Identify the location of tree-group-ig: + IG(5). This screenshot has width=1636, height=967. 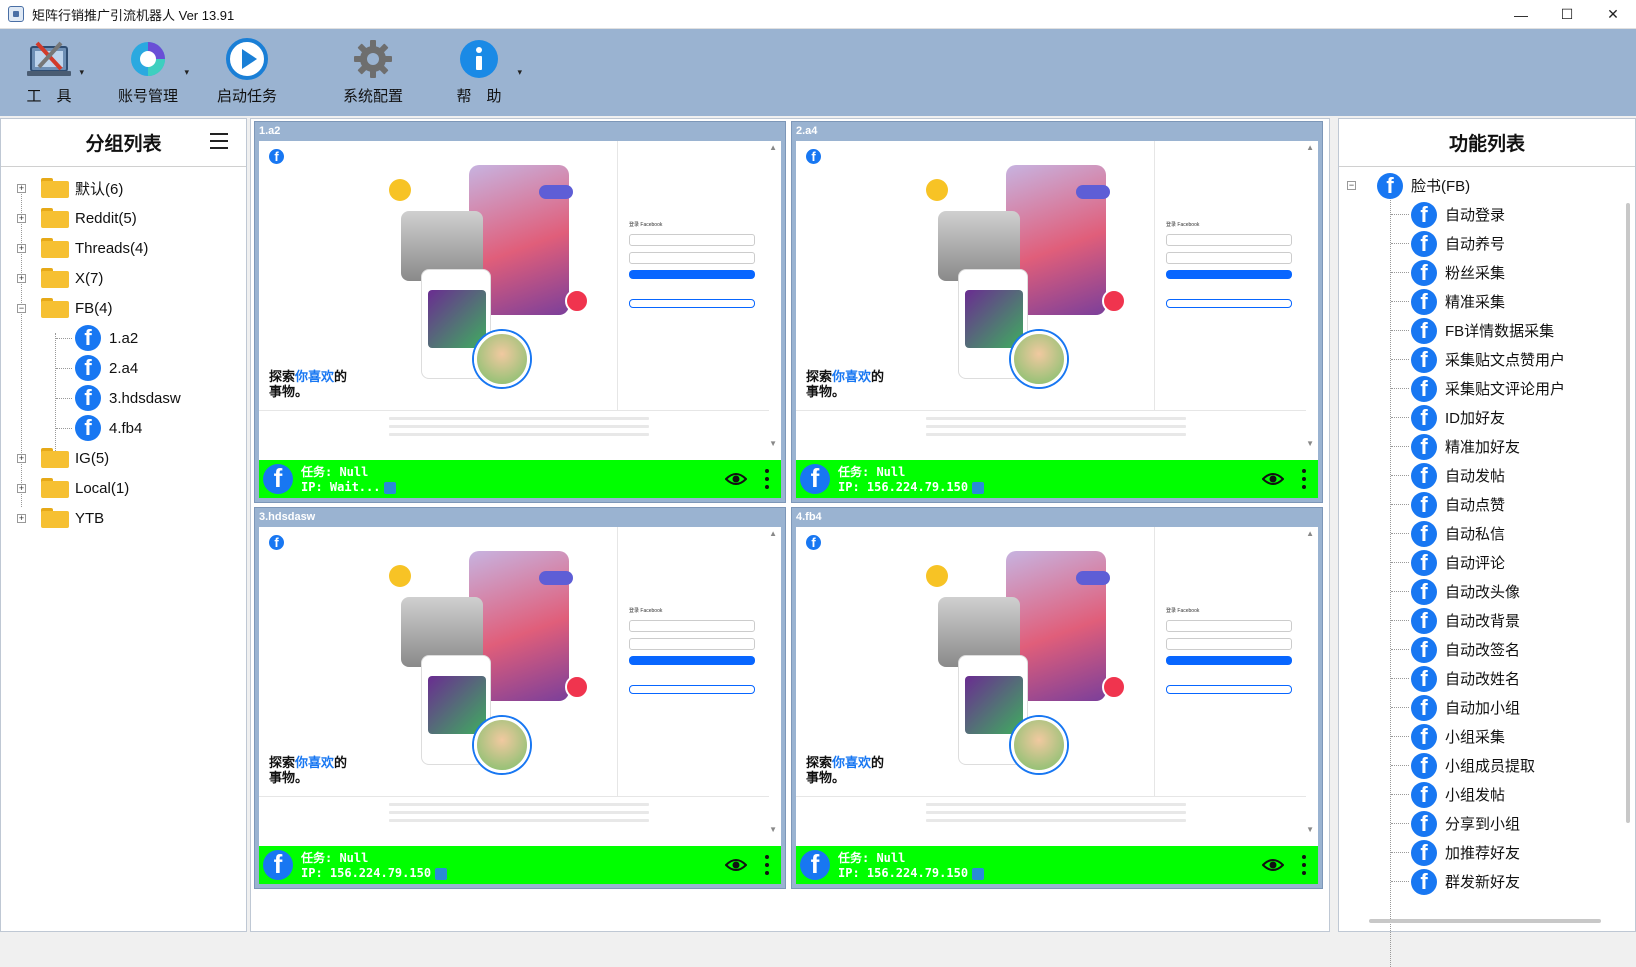
(123, 458).